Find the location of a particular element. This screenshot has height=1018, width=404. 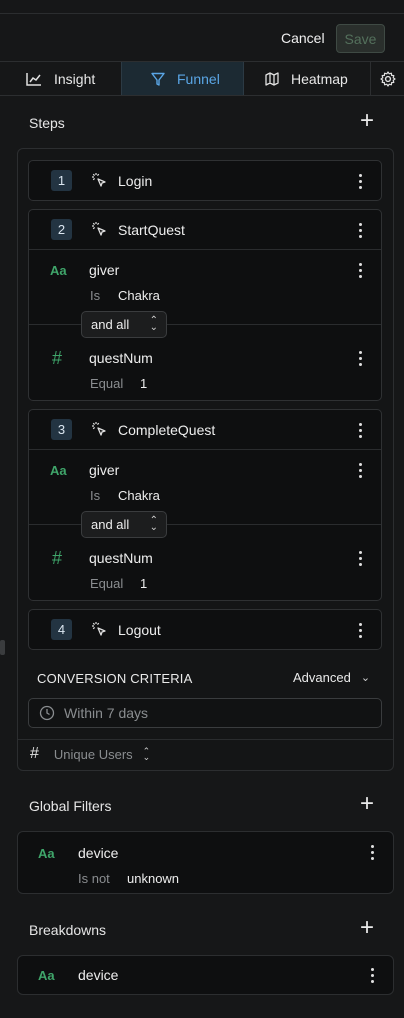

global-filters-title: Global Filters is located at coordinates (70, 806).